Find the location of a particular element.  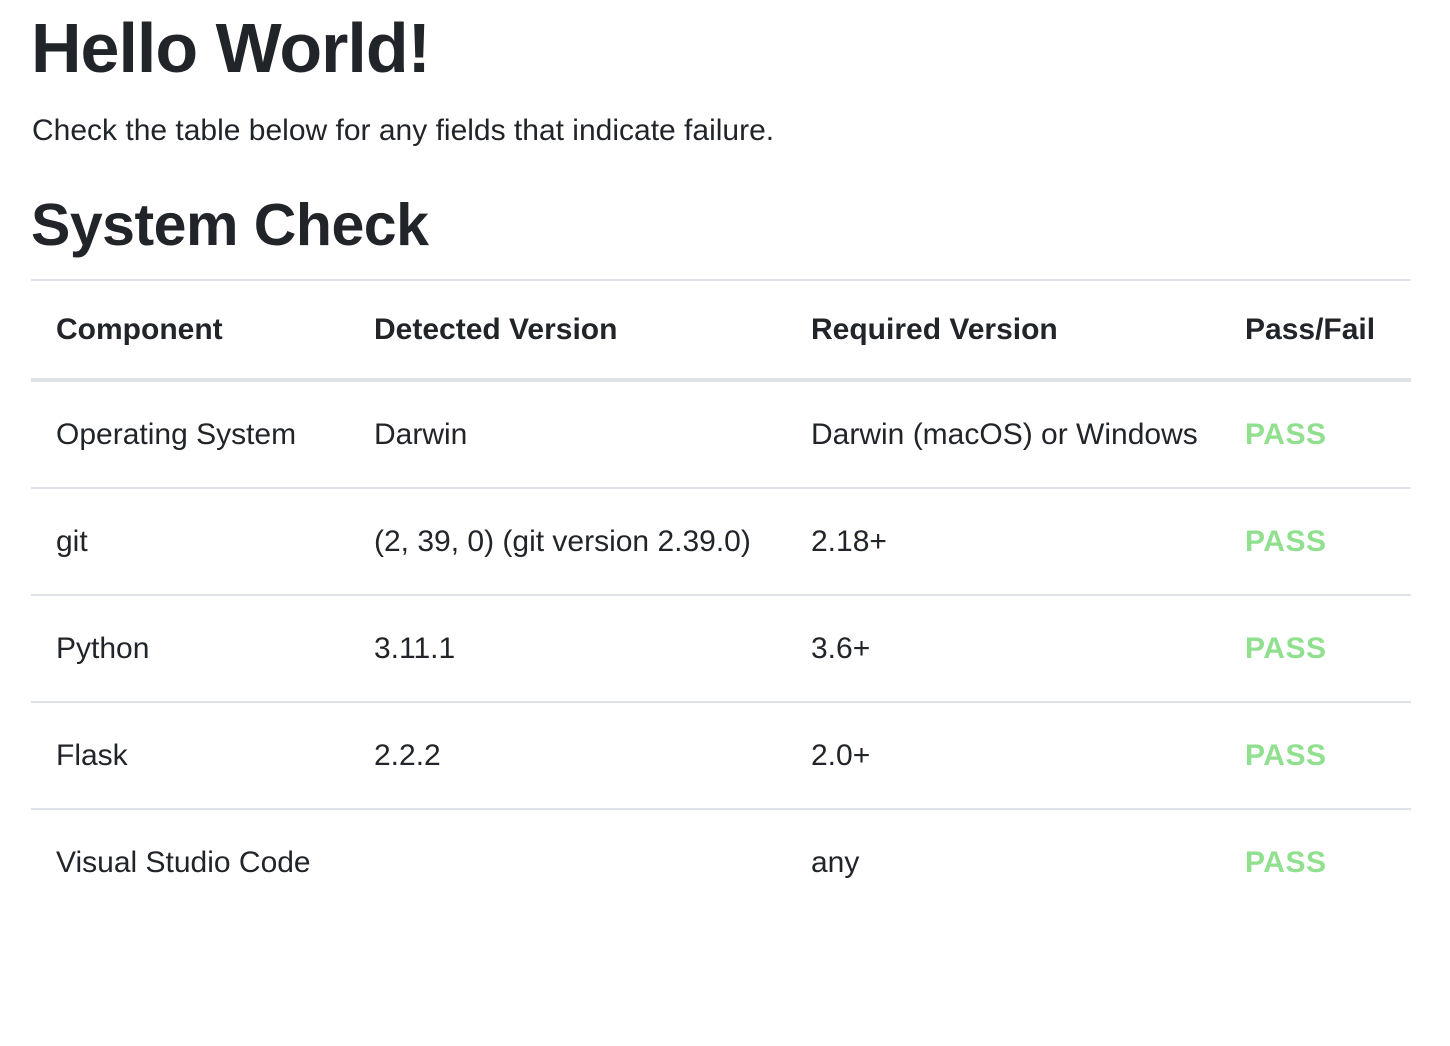

section-title: System Check is located at coordinates (230, 225).